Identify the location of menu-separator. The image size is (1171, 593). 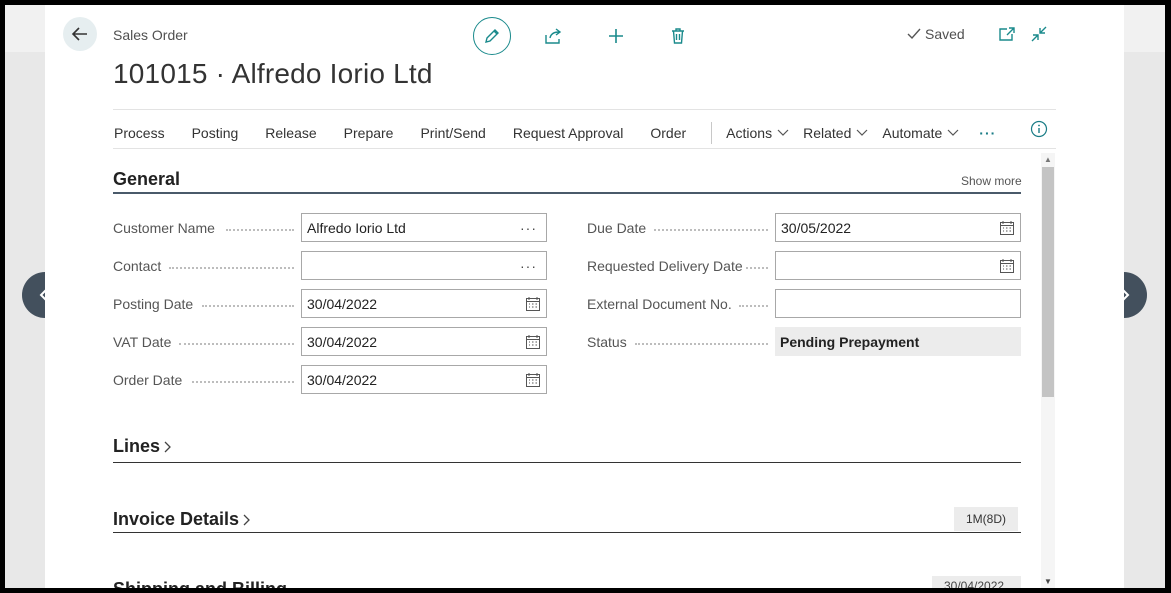
(712, 133).